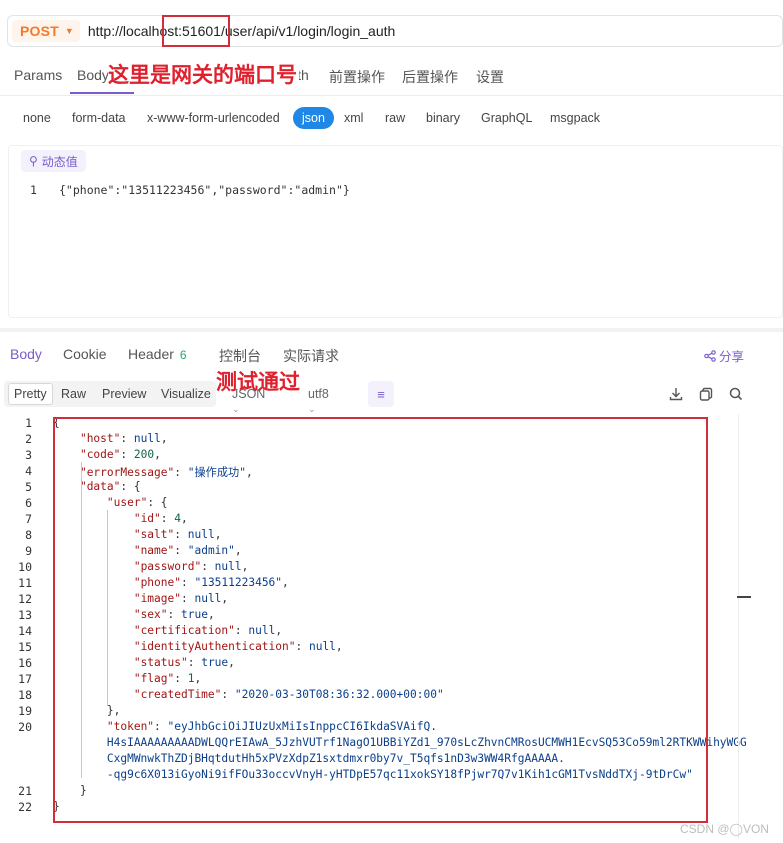 The width and height of the screenshot is (783, 843). Describe the element at coordinates (28, 439) in the screenshot. I see `line-number: 2` at that location.